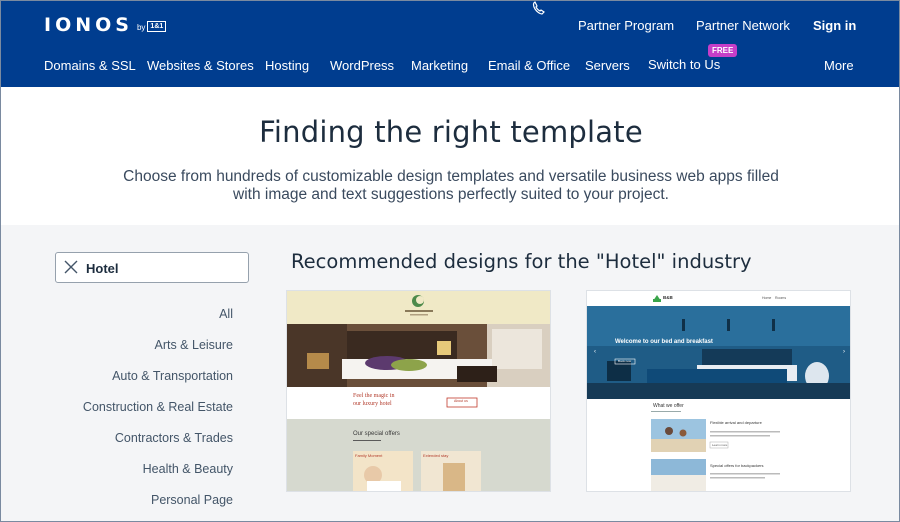 The width and height of the screenshot is (900, 522). Describe the element at coordinates (461, 401) in the screenshot. I see `card1-about-button: About us` at that location.